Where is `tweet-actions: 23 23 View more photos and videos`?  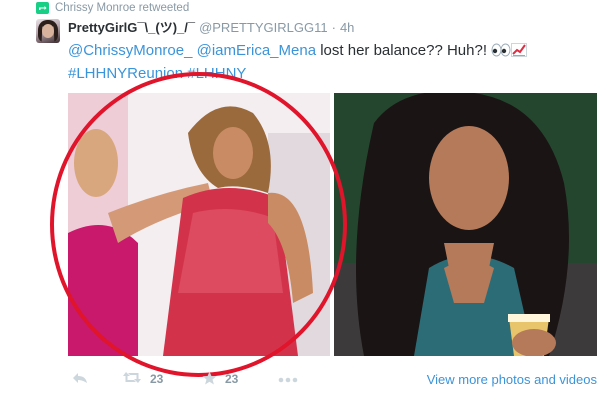
tweet-actions: 23 23 View more photos and videos is located at coordinates (332, 379).